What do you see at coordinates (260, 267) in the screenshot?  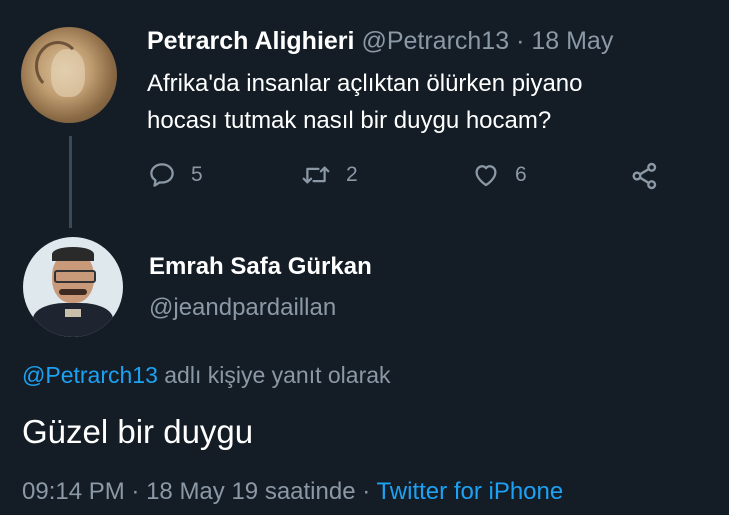 I see `reply-author-name: Emrah Safa Gürkan` at bounding box center [260, 267].